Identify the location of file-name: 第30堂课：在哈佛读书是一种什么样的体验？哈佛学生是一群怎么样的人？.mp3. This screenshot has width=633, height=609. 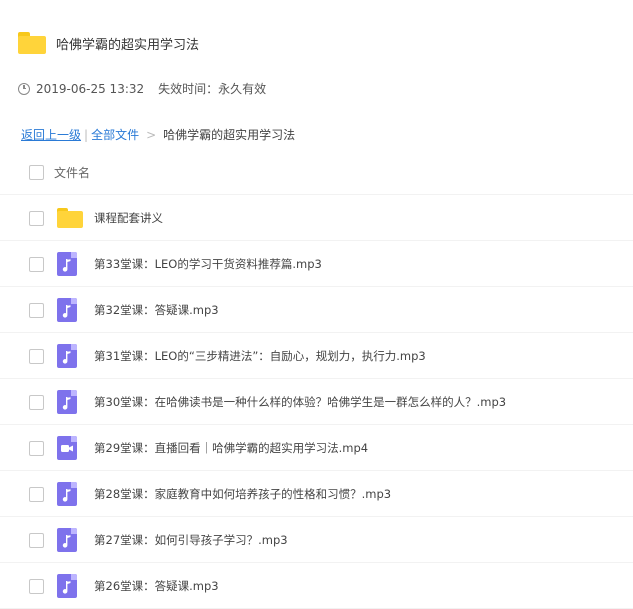
(300, 402).